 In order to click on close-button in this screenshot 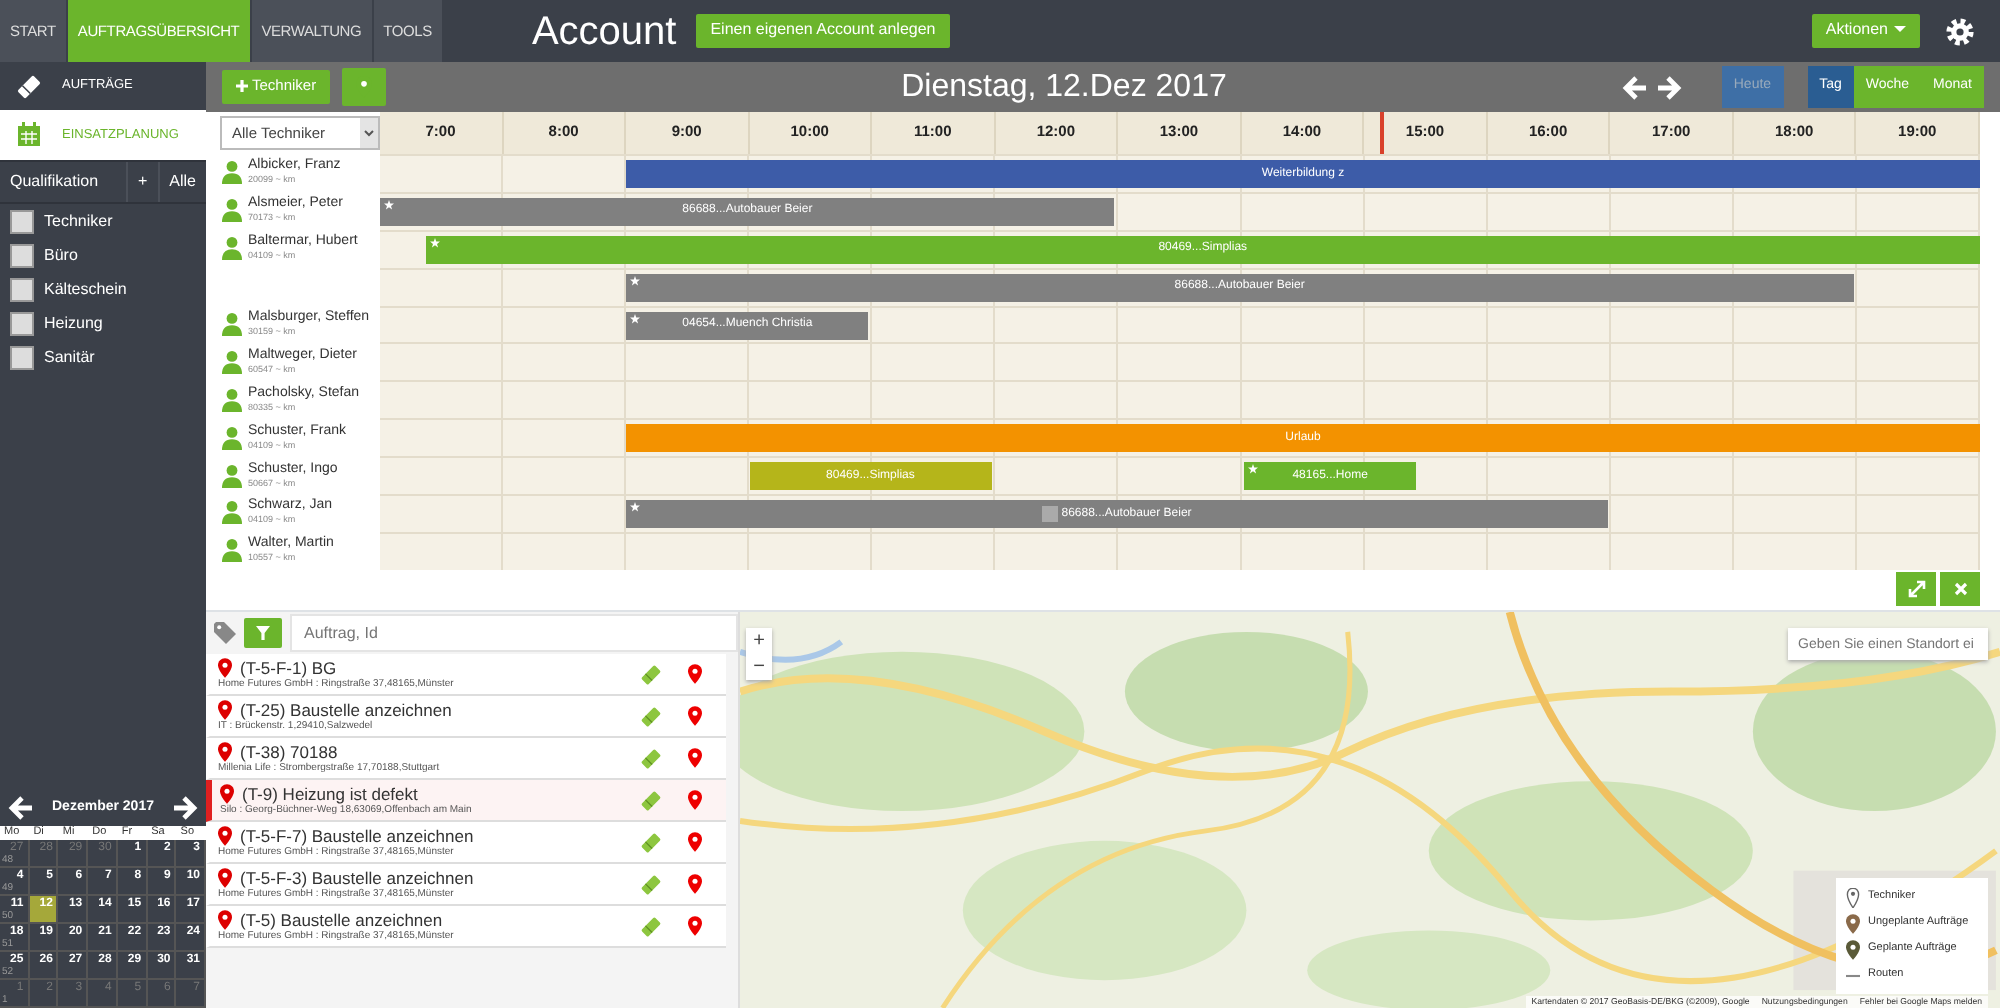, I will do `click(1960, 589)`.